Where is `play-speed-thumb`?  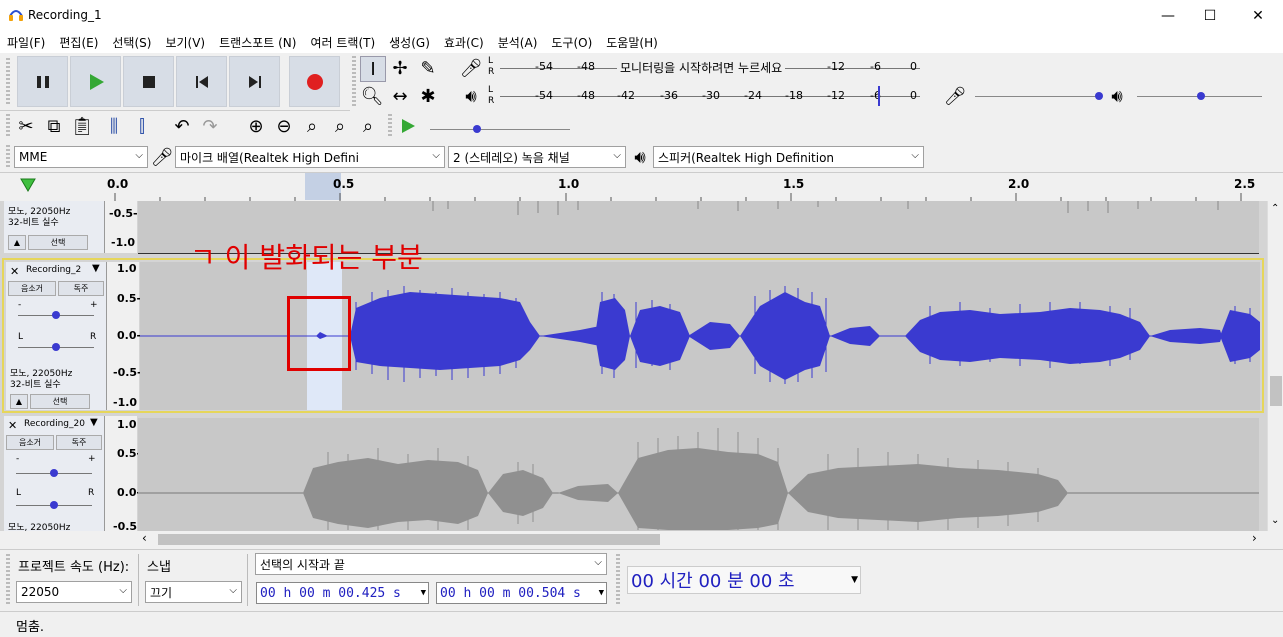 play-speed-thumb is located at coordinates (477, 129).